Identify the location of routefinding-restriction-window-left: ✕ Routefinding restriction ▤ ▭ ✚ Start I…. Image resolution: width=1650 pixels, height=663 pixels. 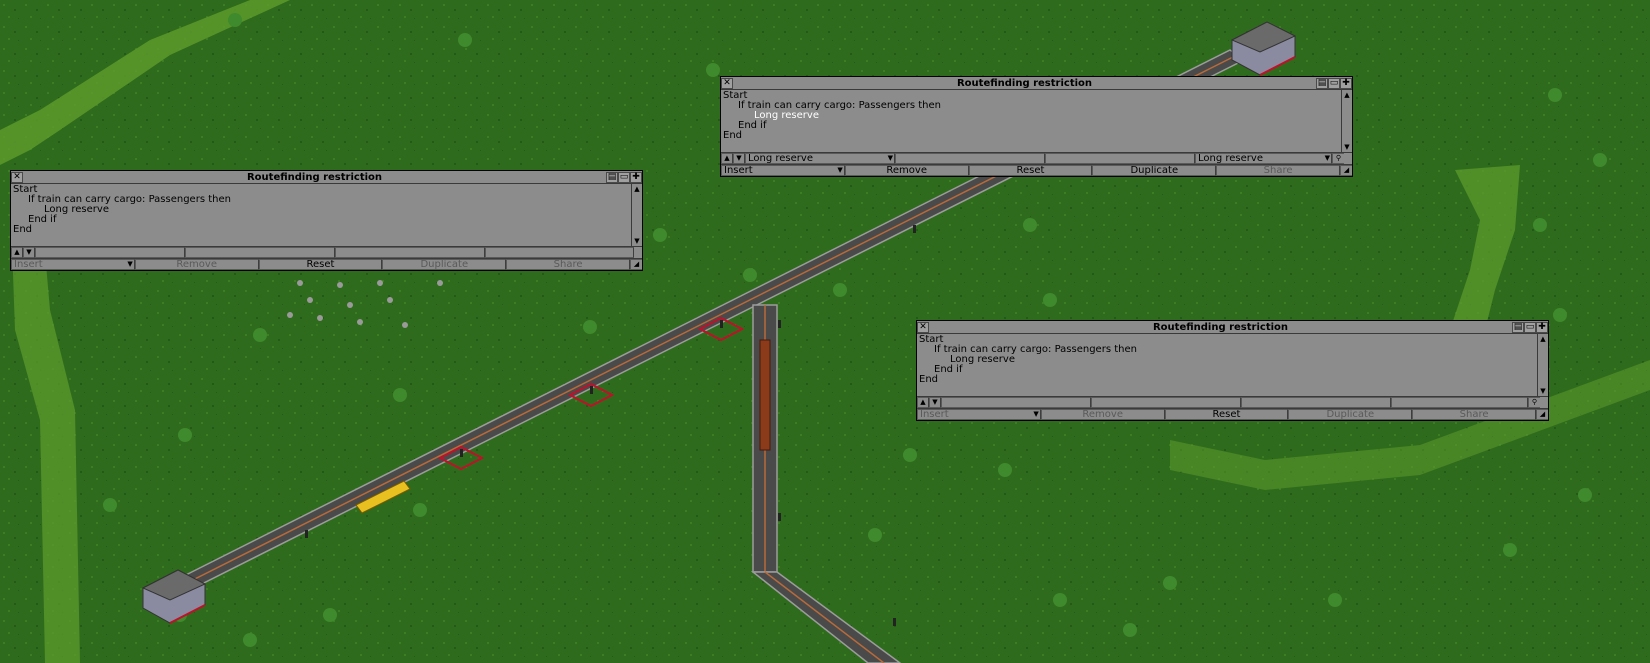
(326, 220).